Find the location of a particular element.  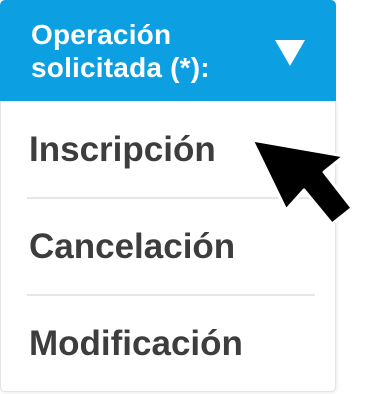

option-label: Inscripción is located at coordinates (122, 149).